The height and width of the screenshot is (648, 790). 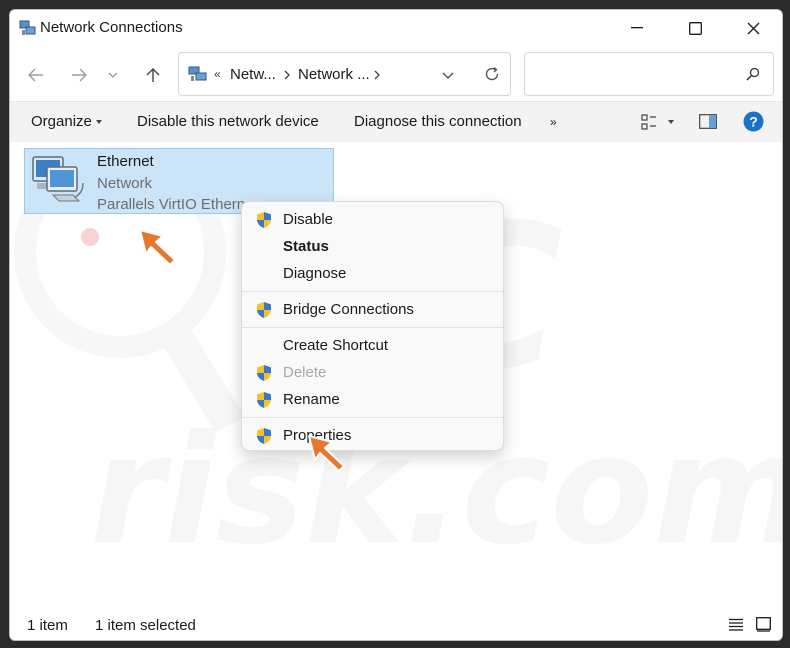 I want to click on back-button, so click(x=36, y=75).